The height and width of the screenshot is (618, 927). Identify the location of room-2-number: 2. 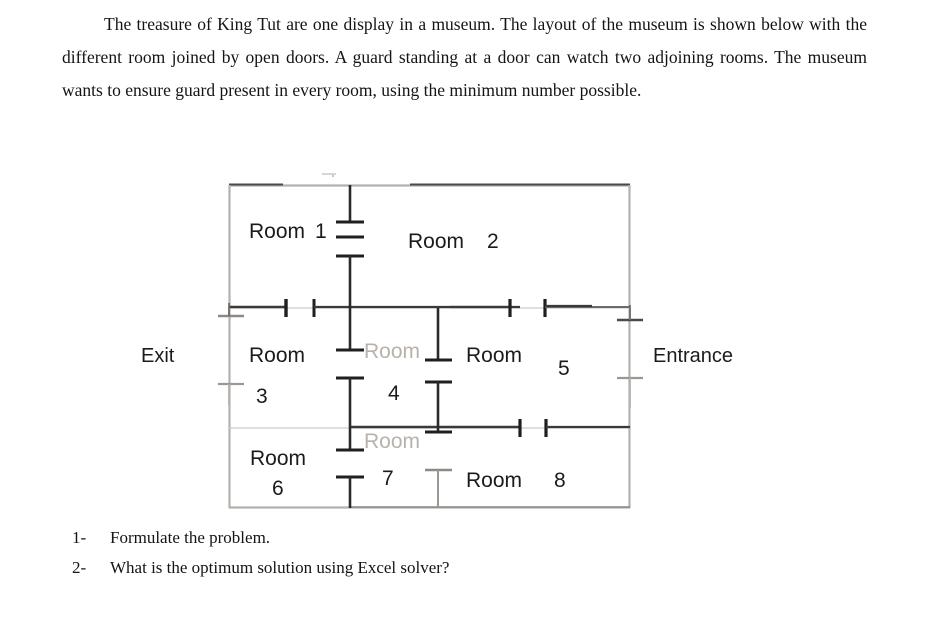
(493, 241).